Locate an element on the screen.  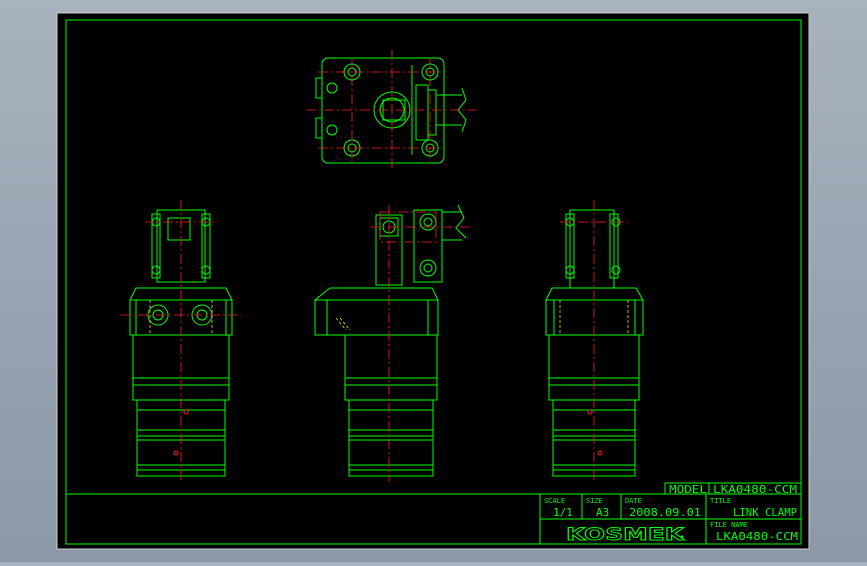
brand-logo: KOSMEK is located at coordinates (625, 535).